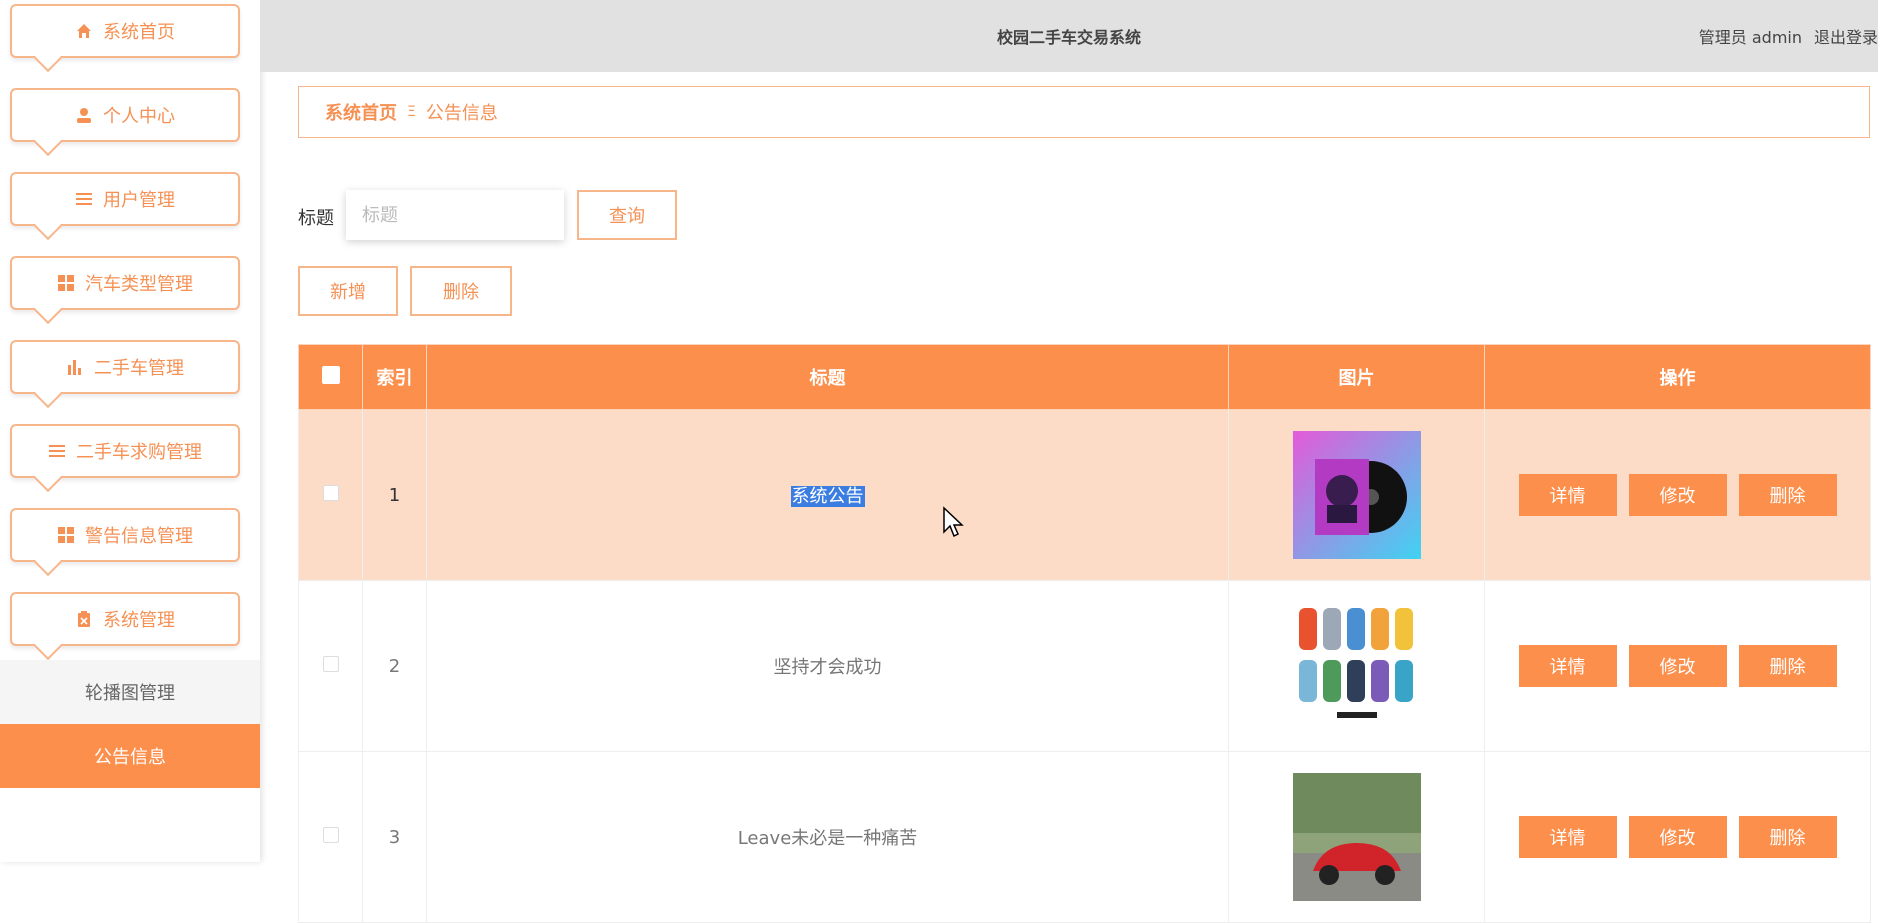 The width and height of the screenshot is (1878, 923). I want to click on breadcrumb: 系统首页 Ξ 公告信息, so click(1084, 112).